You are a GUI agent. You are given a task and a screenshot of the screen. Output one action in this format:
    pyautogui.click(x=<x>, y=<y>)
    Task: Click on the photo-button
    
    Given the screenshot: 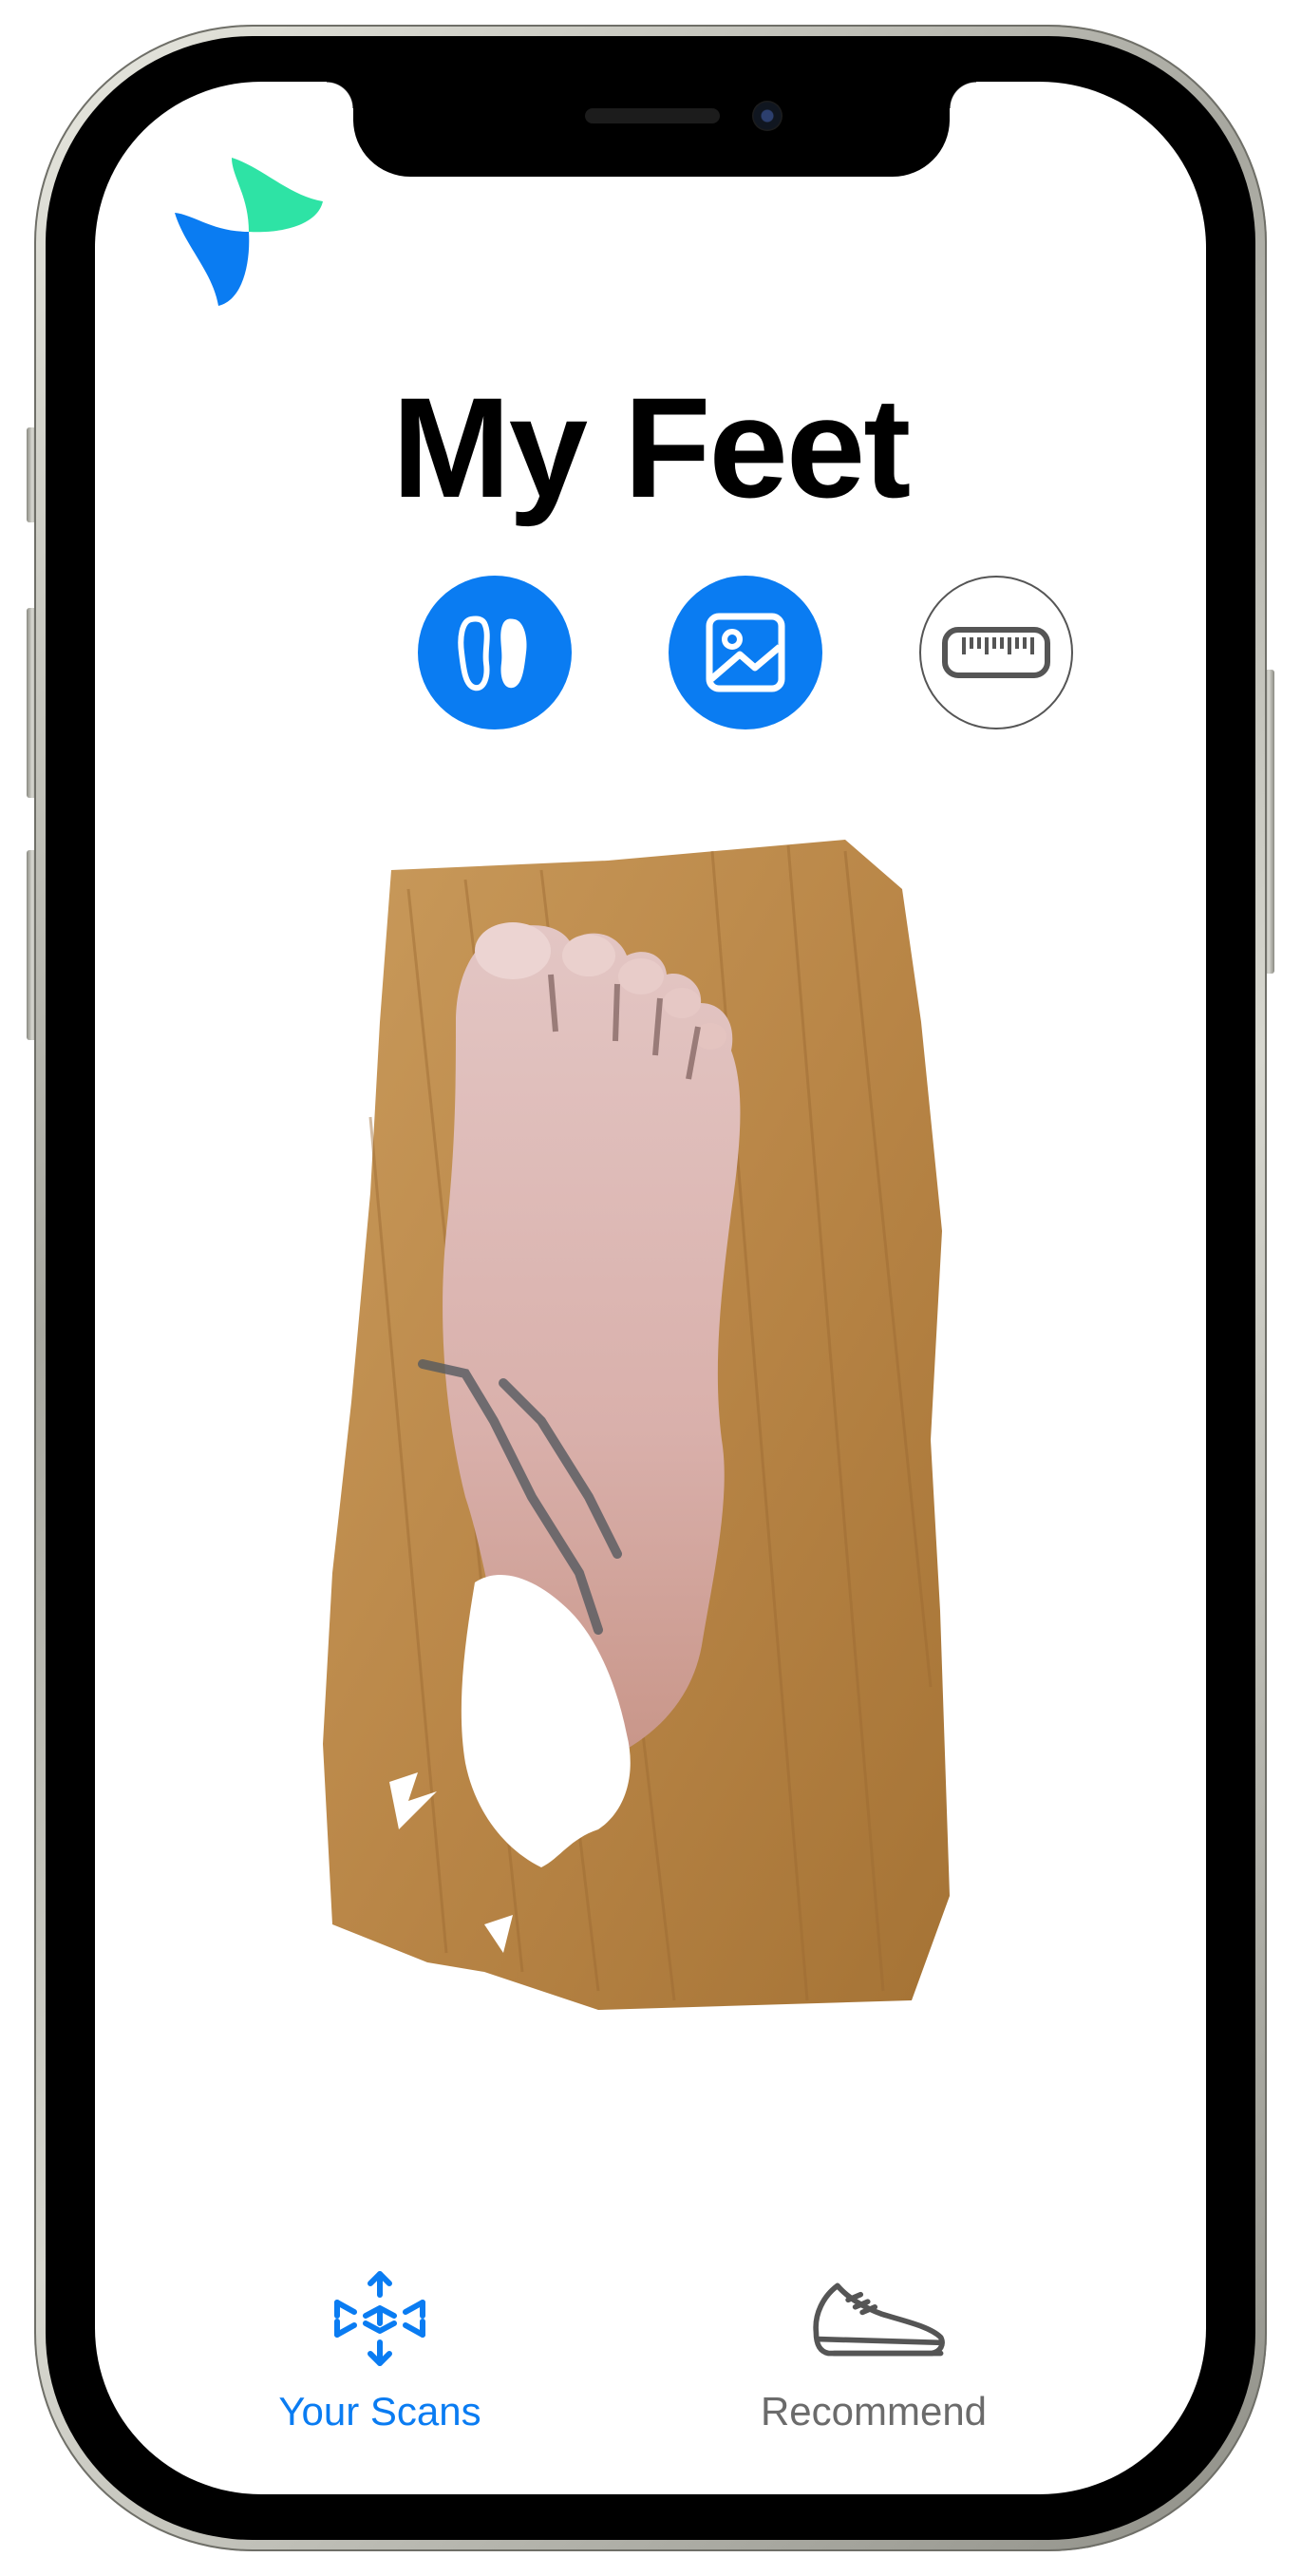 What is the action you would take?
    pyautogui.click(x=745, y=652)
    